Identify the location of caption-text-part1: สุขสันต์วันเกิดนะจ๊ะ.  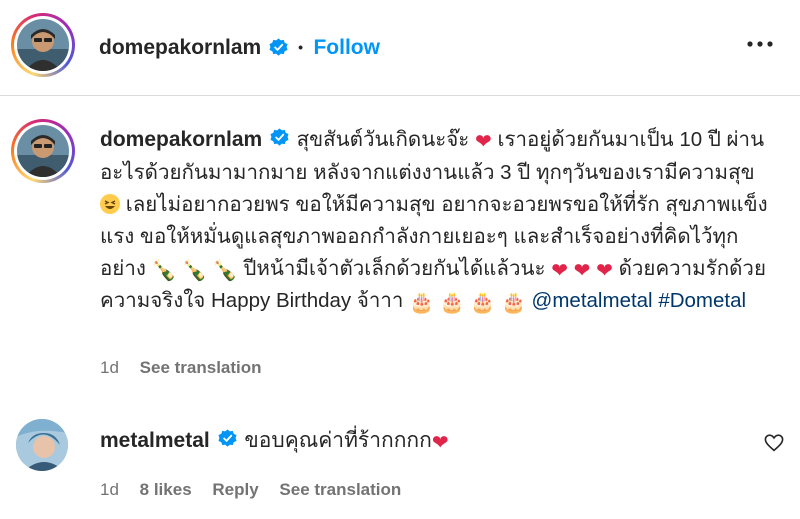
(383, 139).